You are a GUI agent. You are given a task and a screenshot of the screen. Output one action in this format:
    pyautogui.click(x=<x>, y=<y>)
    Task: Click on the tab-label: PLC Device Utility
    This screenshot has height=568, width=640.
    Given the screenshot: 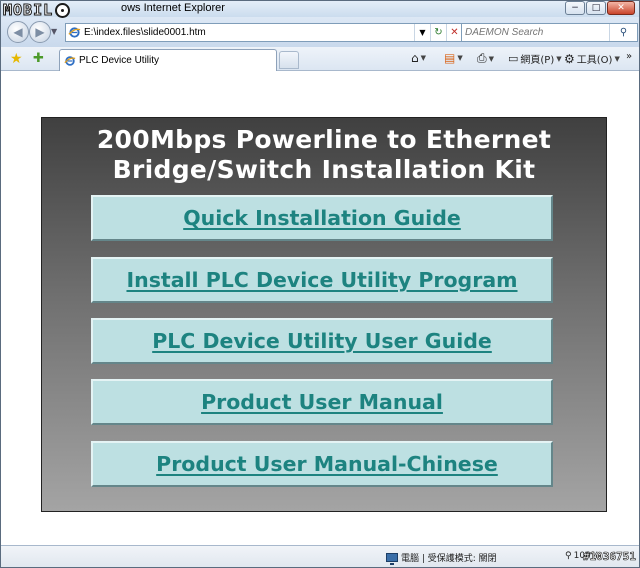 What is the action you would take?
    pyautogui.click(x=119, y=60)
    